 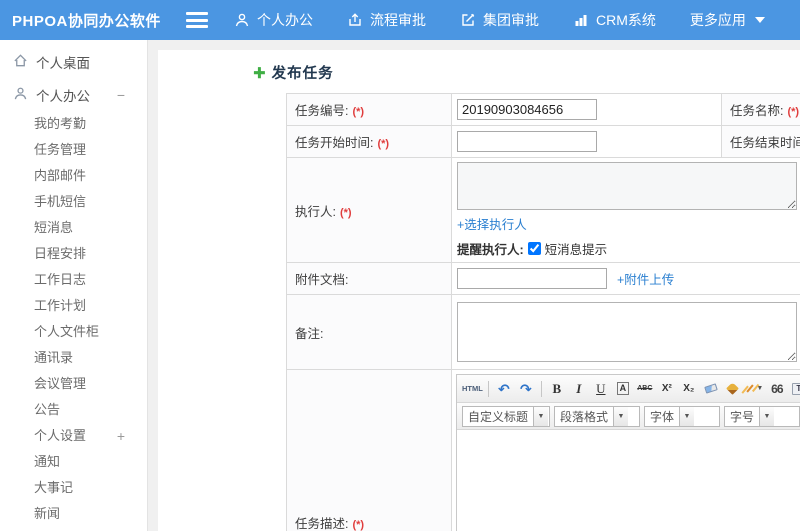 I want to click on remark-label-cell: 备注:, so click(x=369, y=332).